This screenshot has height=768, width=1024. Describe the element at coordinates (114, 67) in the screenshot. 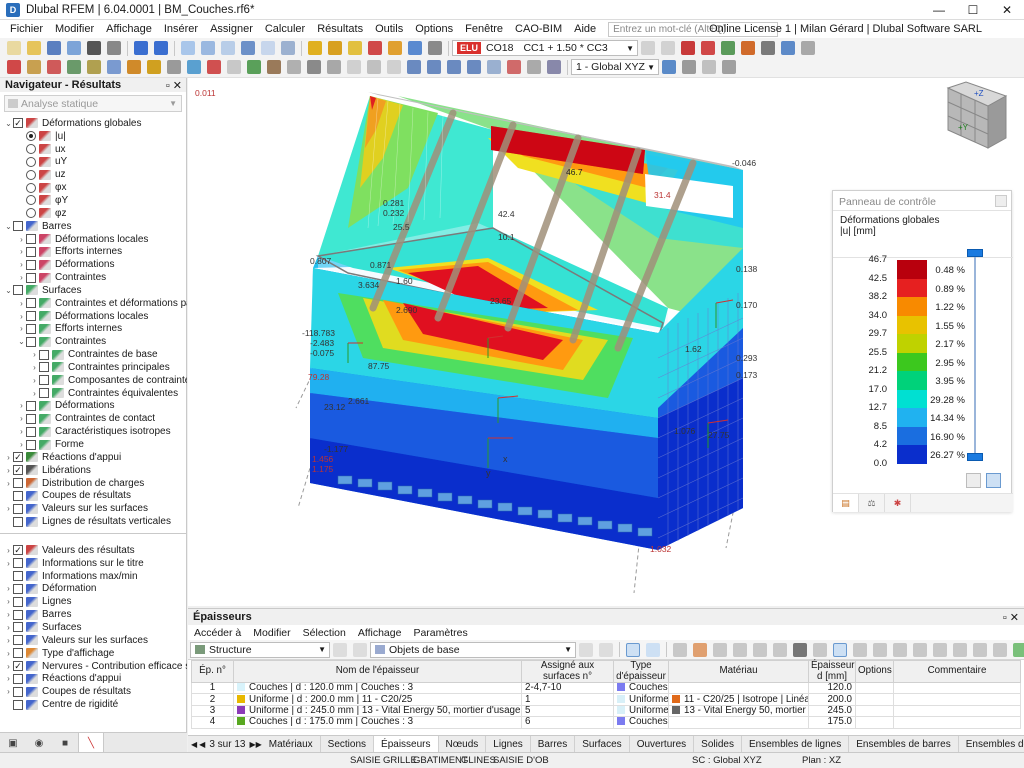

I see `opening-icon` at that location.